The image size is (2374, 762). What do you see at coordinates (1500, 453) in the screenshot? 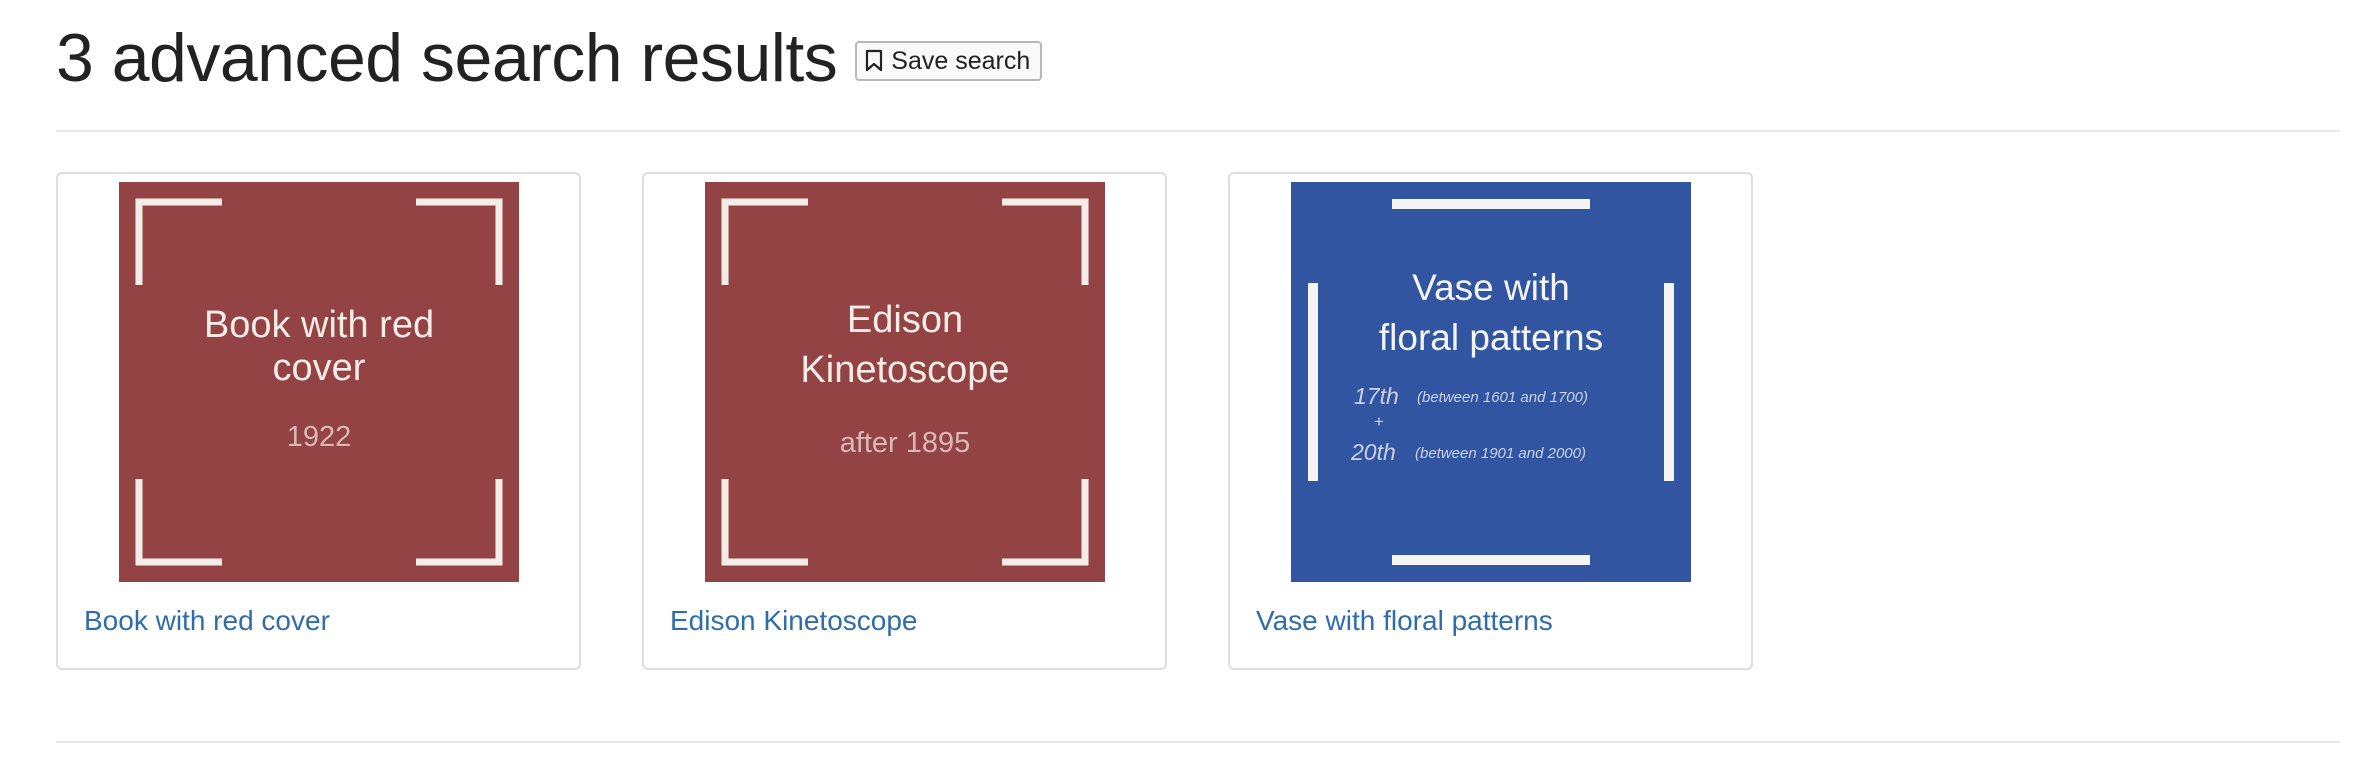
I see `thumbnail-range-2: (between 1901 and 2000)` at bounding box center [1500, 453].